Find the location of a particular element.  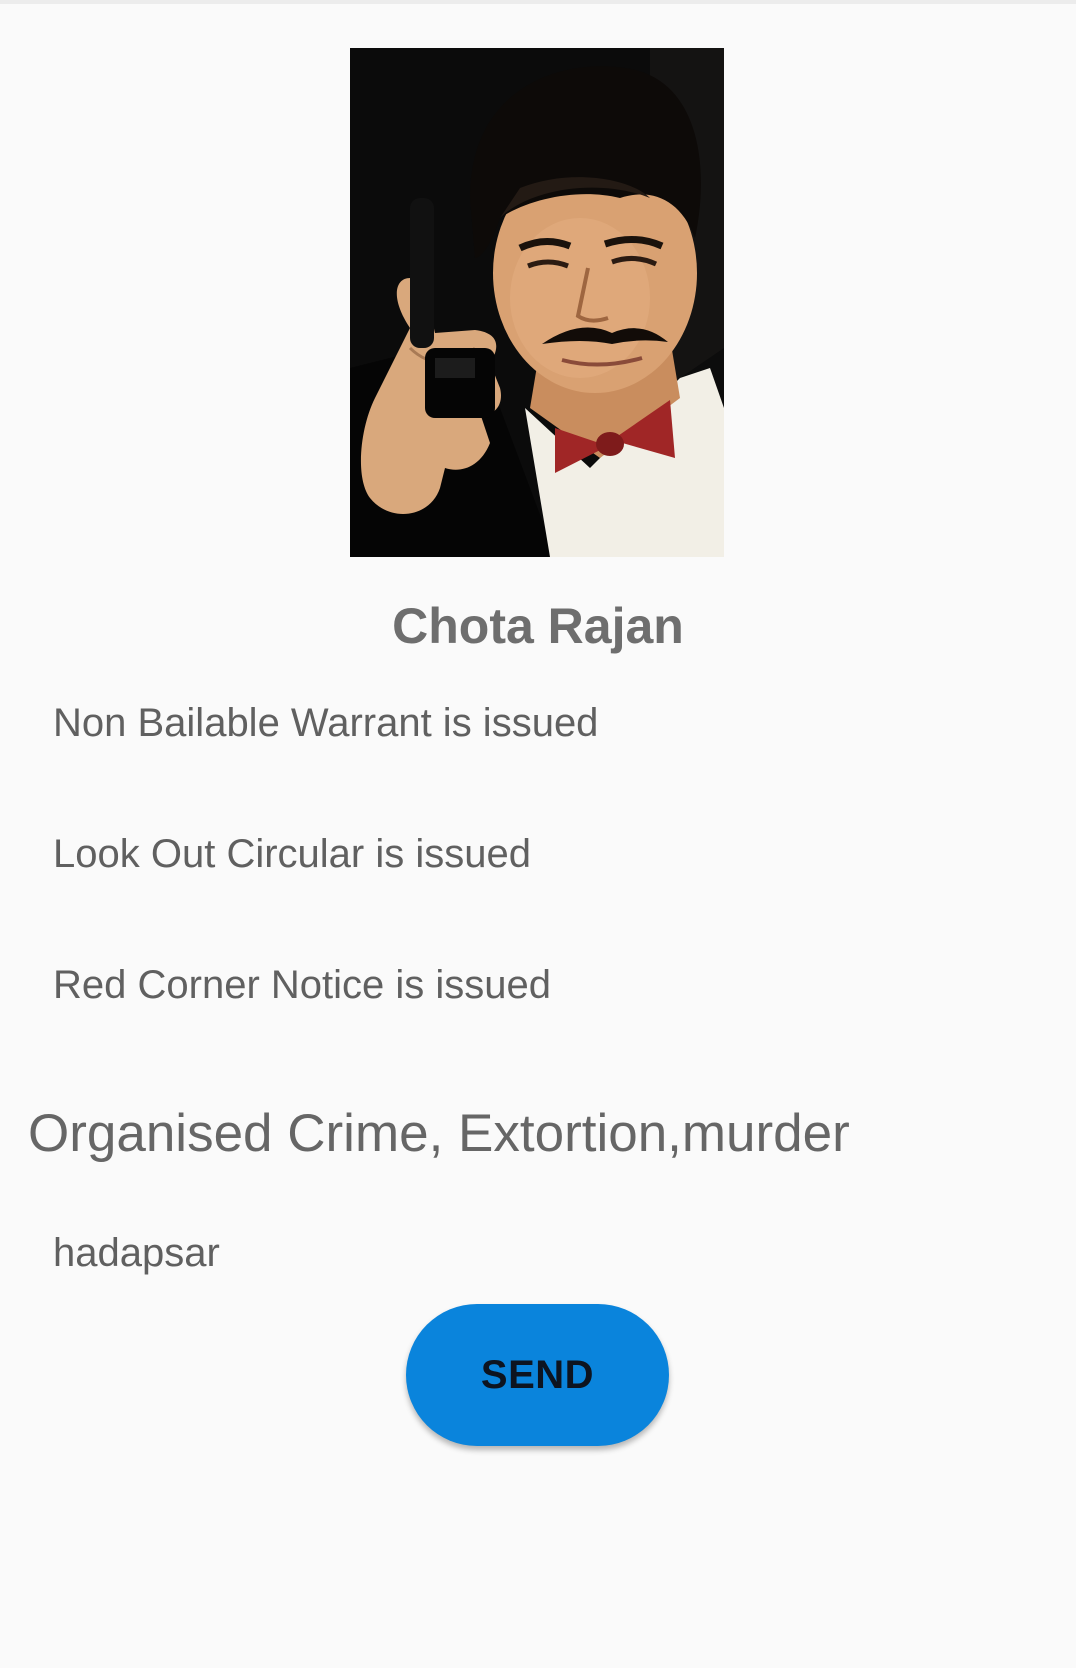

warrant-status: Non Bailable Warrant is issued is located at coordinates (326, 723).